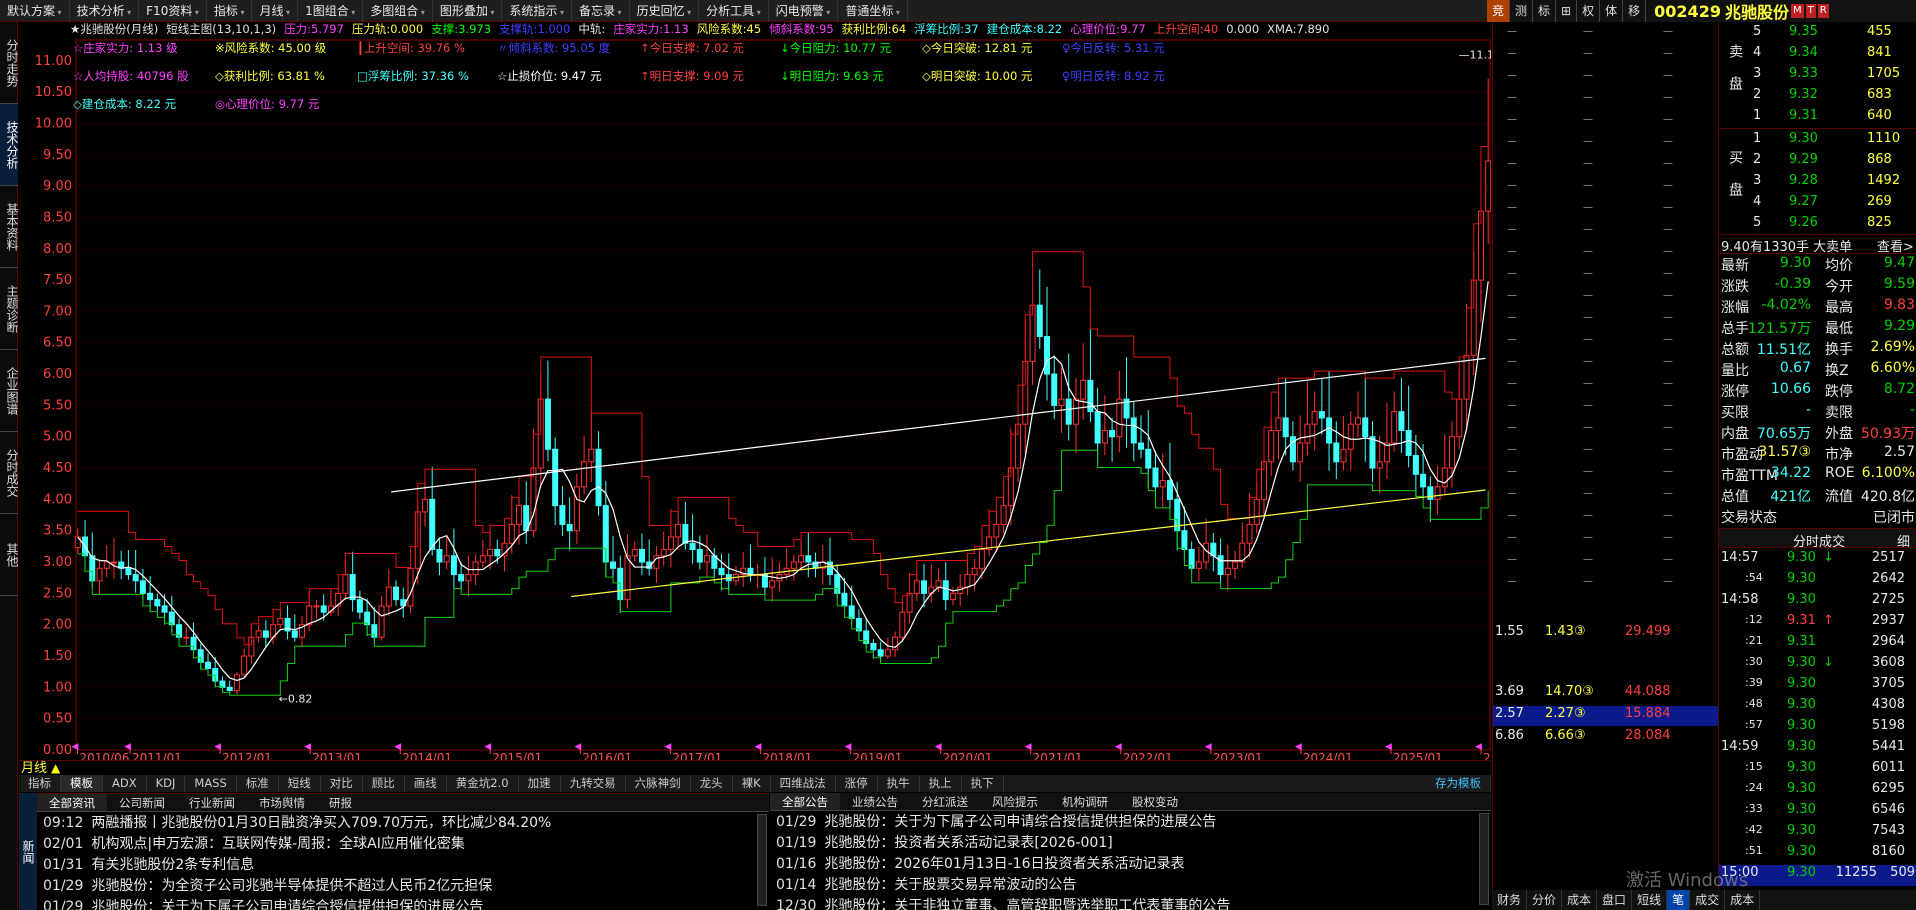  I want to click on announcement-scrollbar, so click(1484, 859).